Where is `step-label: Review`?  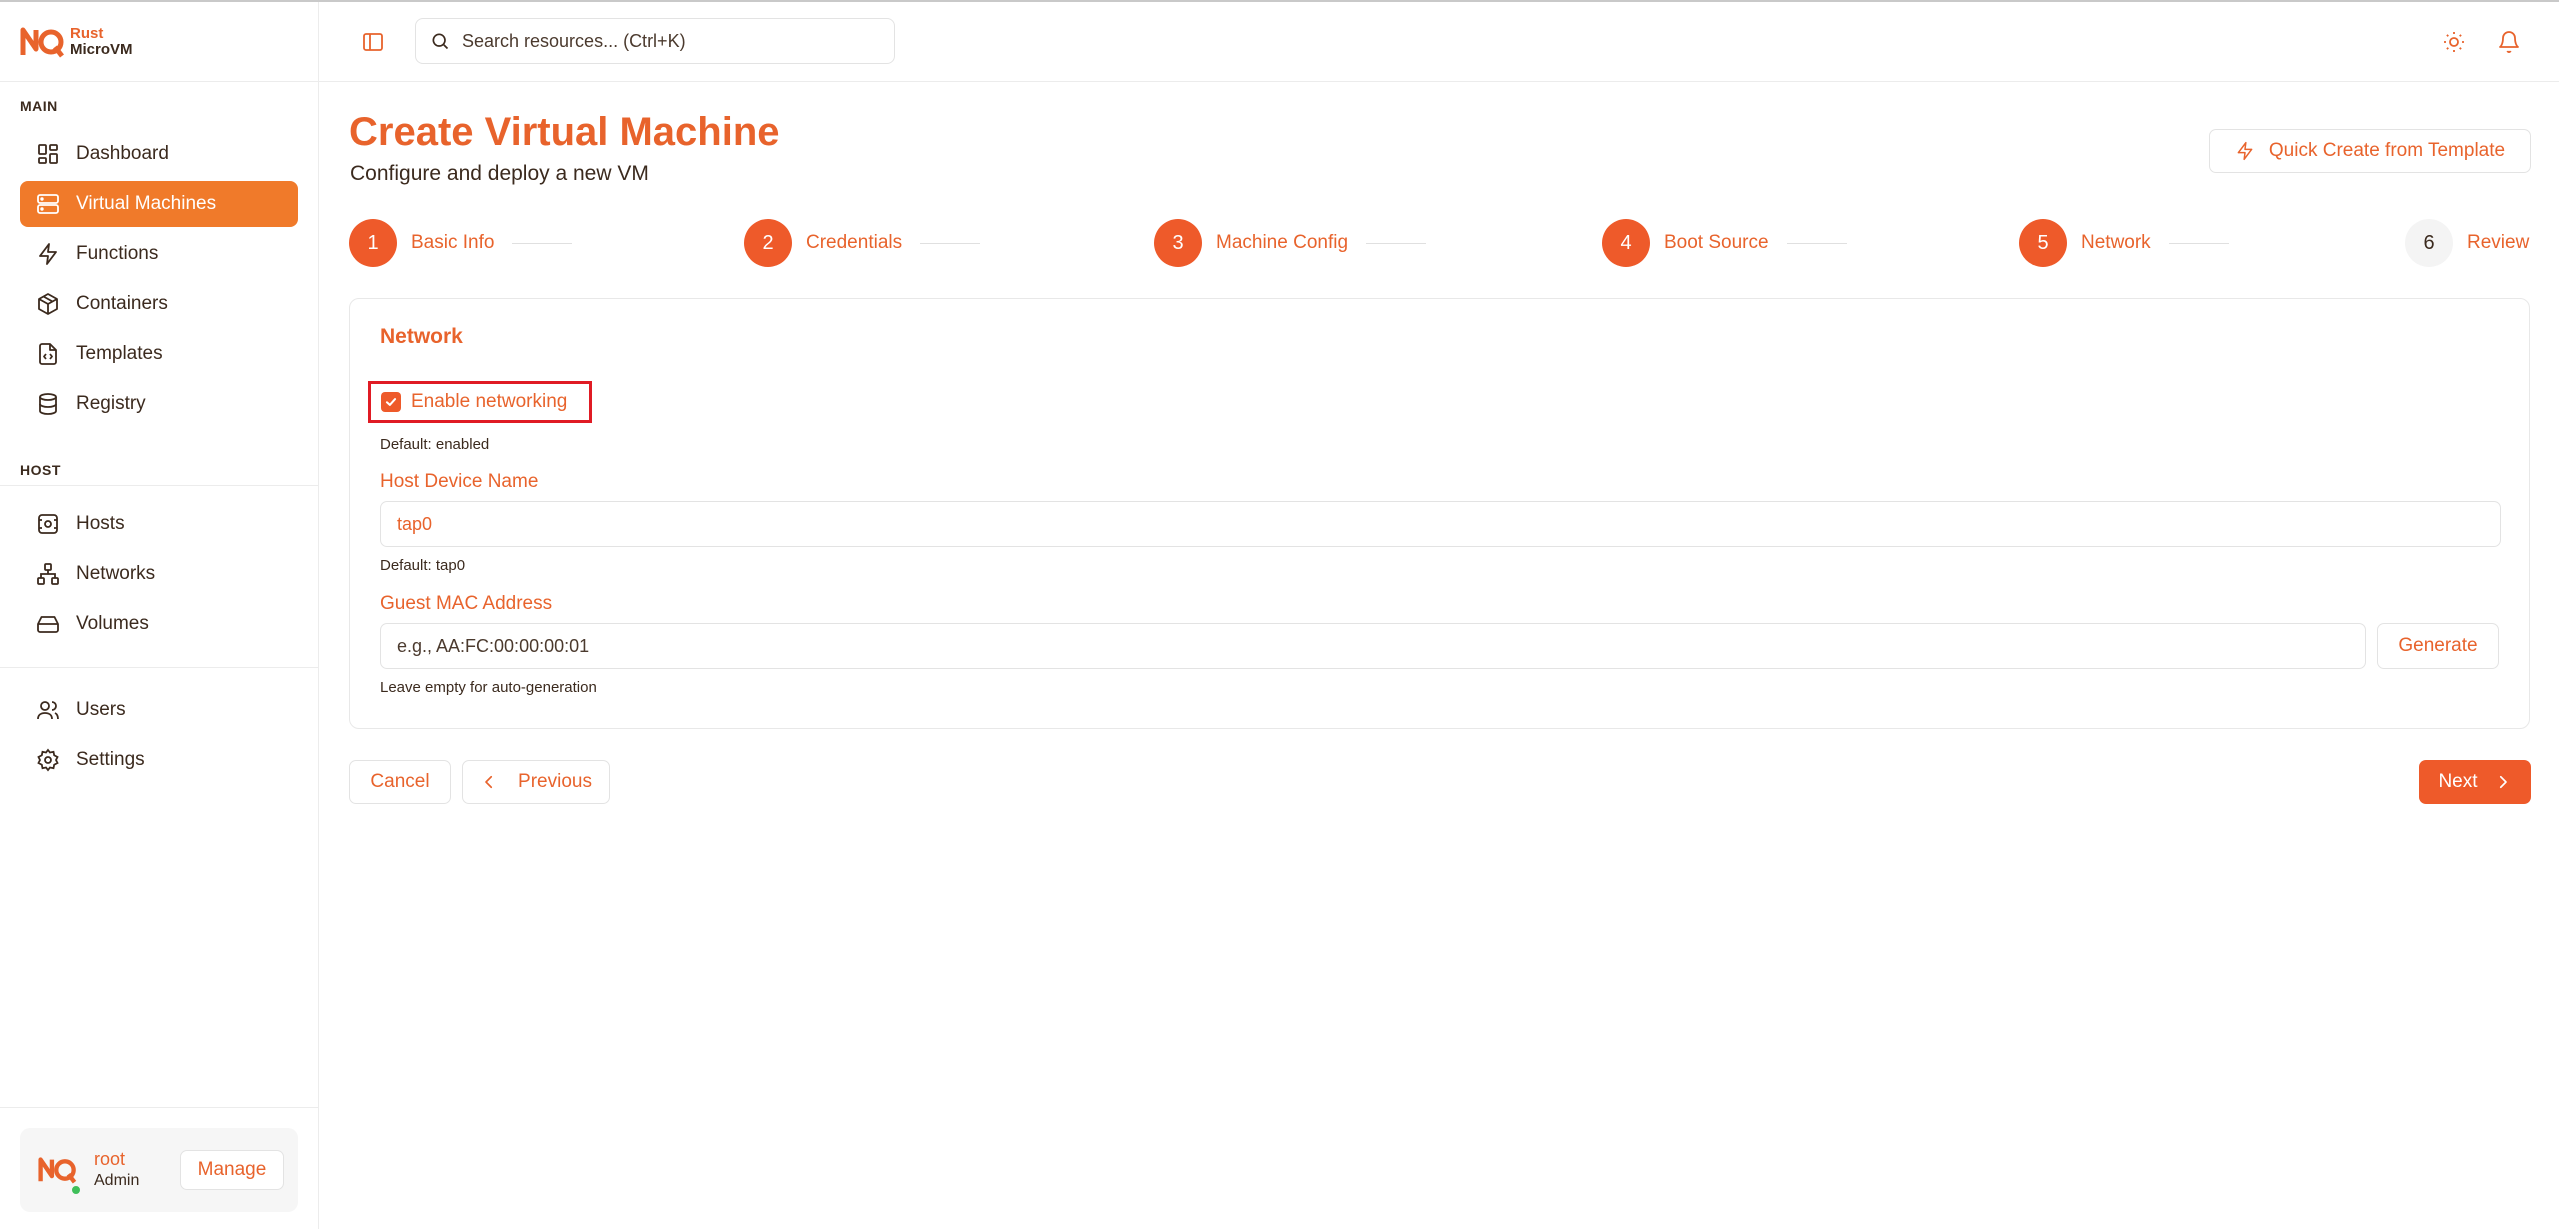
step-label: Review is located at coordinates (2498, 242).